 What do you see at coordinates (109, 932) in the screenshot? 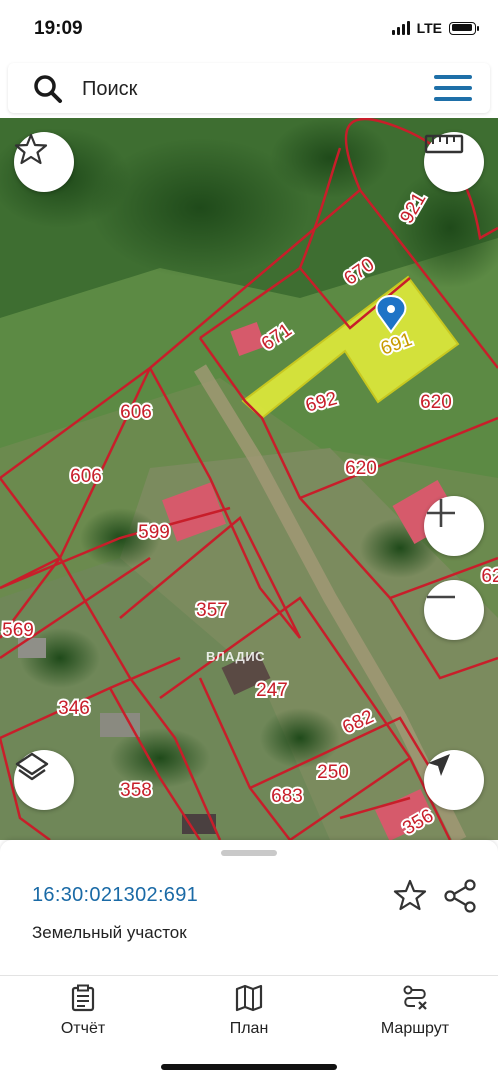
I see `object-type: Земельный участок` at bounding box center [109, 932].